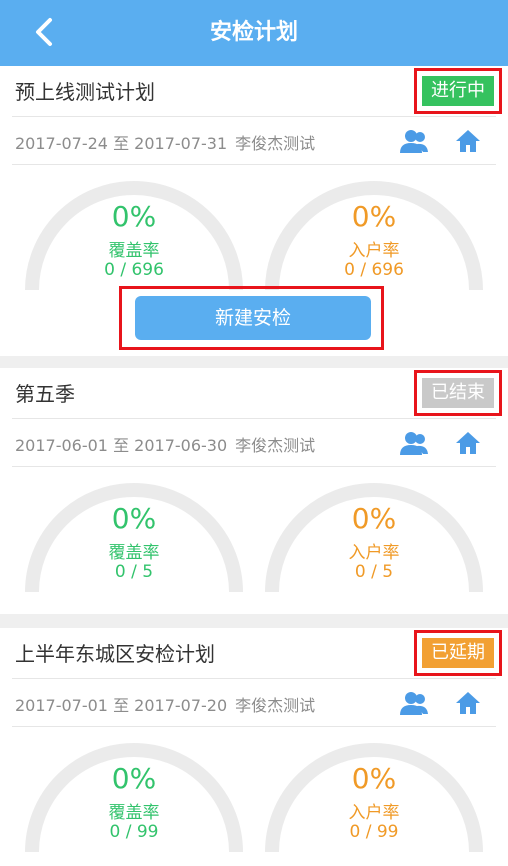  I want to click on household-count: 0 / 99, so click(374, 832).